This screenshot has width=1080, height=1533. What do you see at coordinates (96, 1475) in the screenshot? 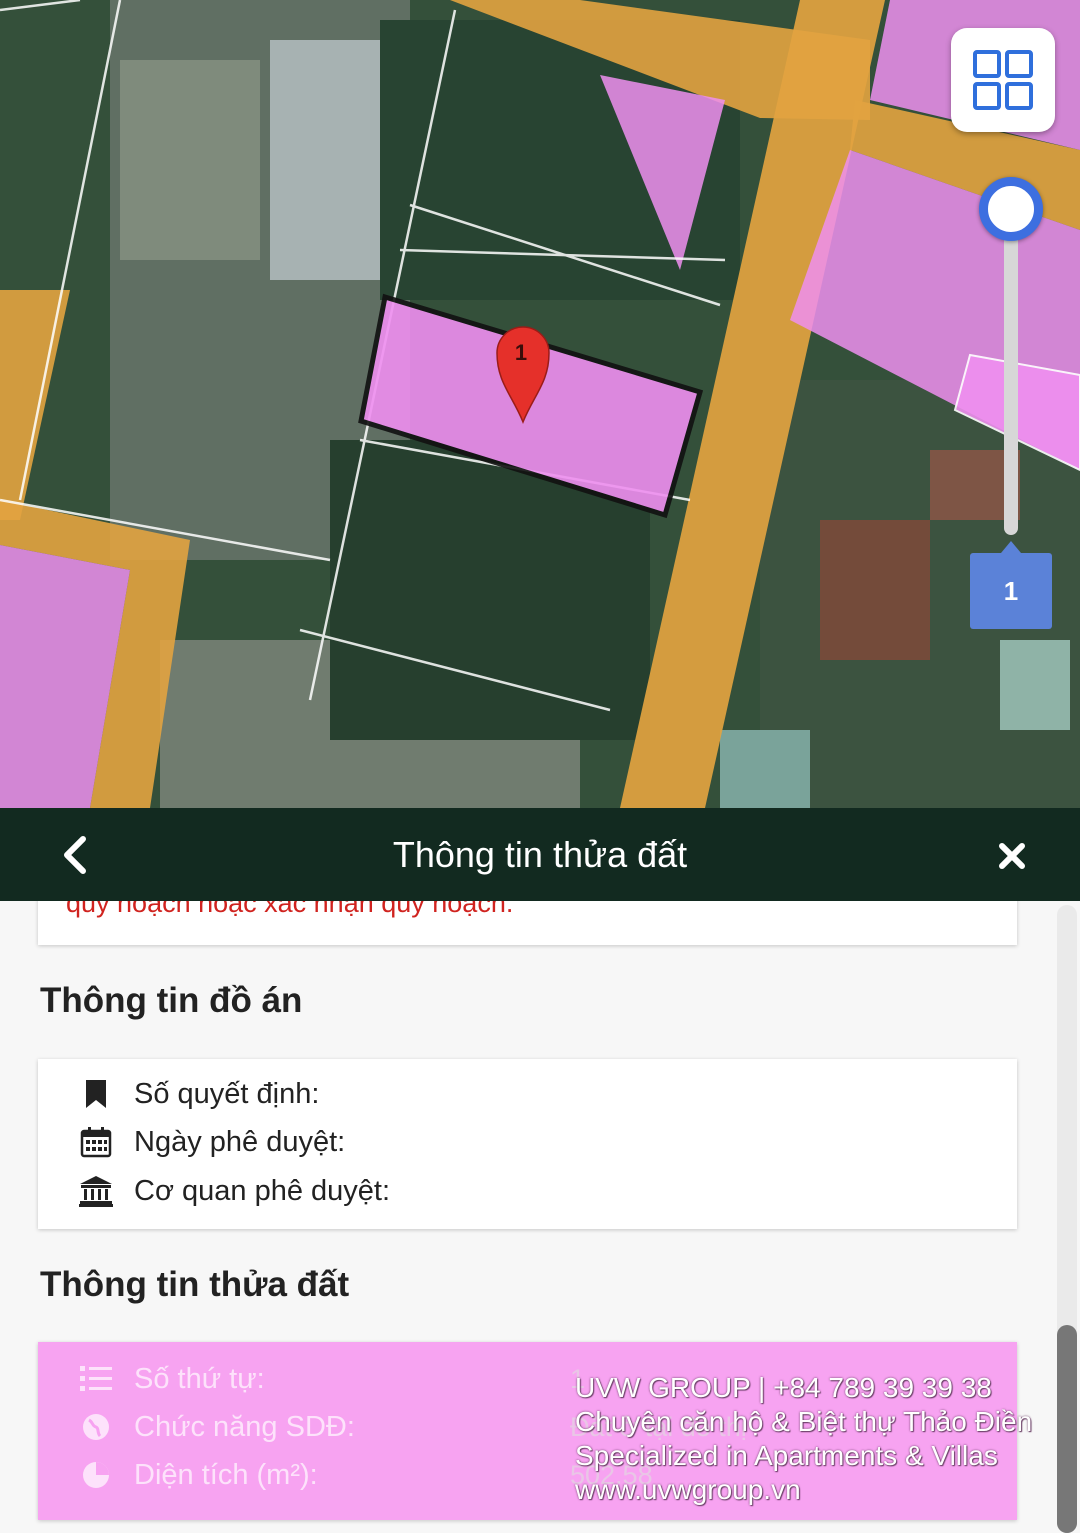
I see `pie-chart-icon` at bounding box center [96, 1475].